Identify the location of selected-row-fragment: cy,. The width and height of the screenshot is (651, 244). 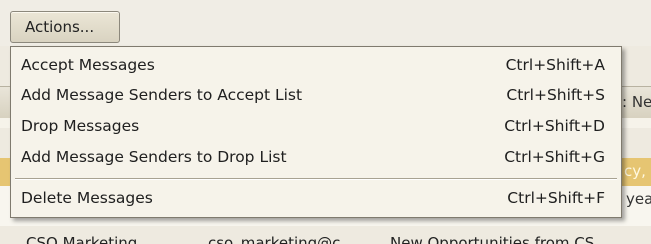
(635, 171).